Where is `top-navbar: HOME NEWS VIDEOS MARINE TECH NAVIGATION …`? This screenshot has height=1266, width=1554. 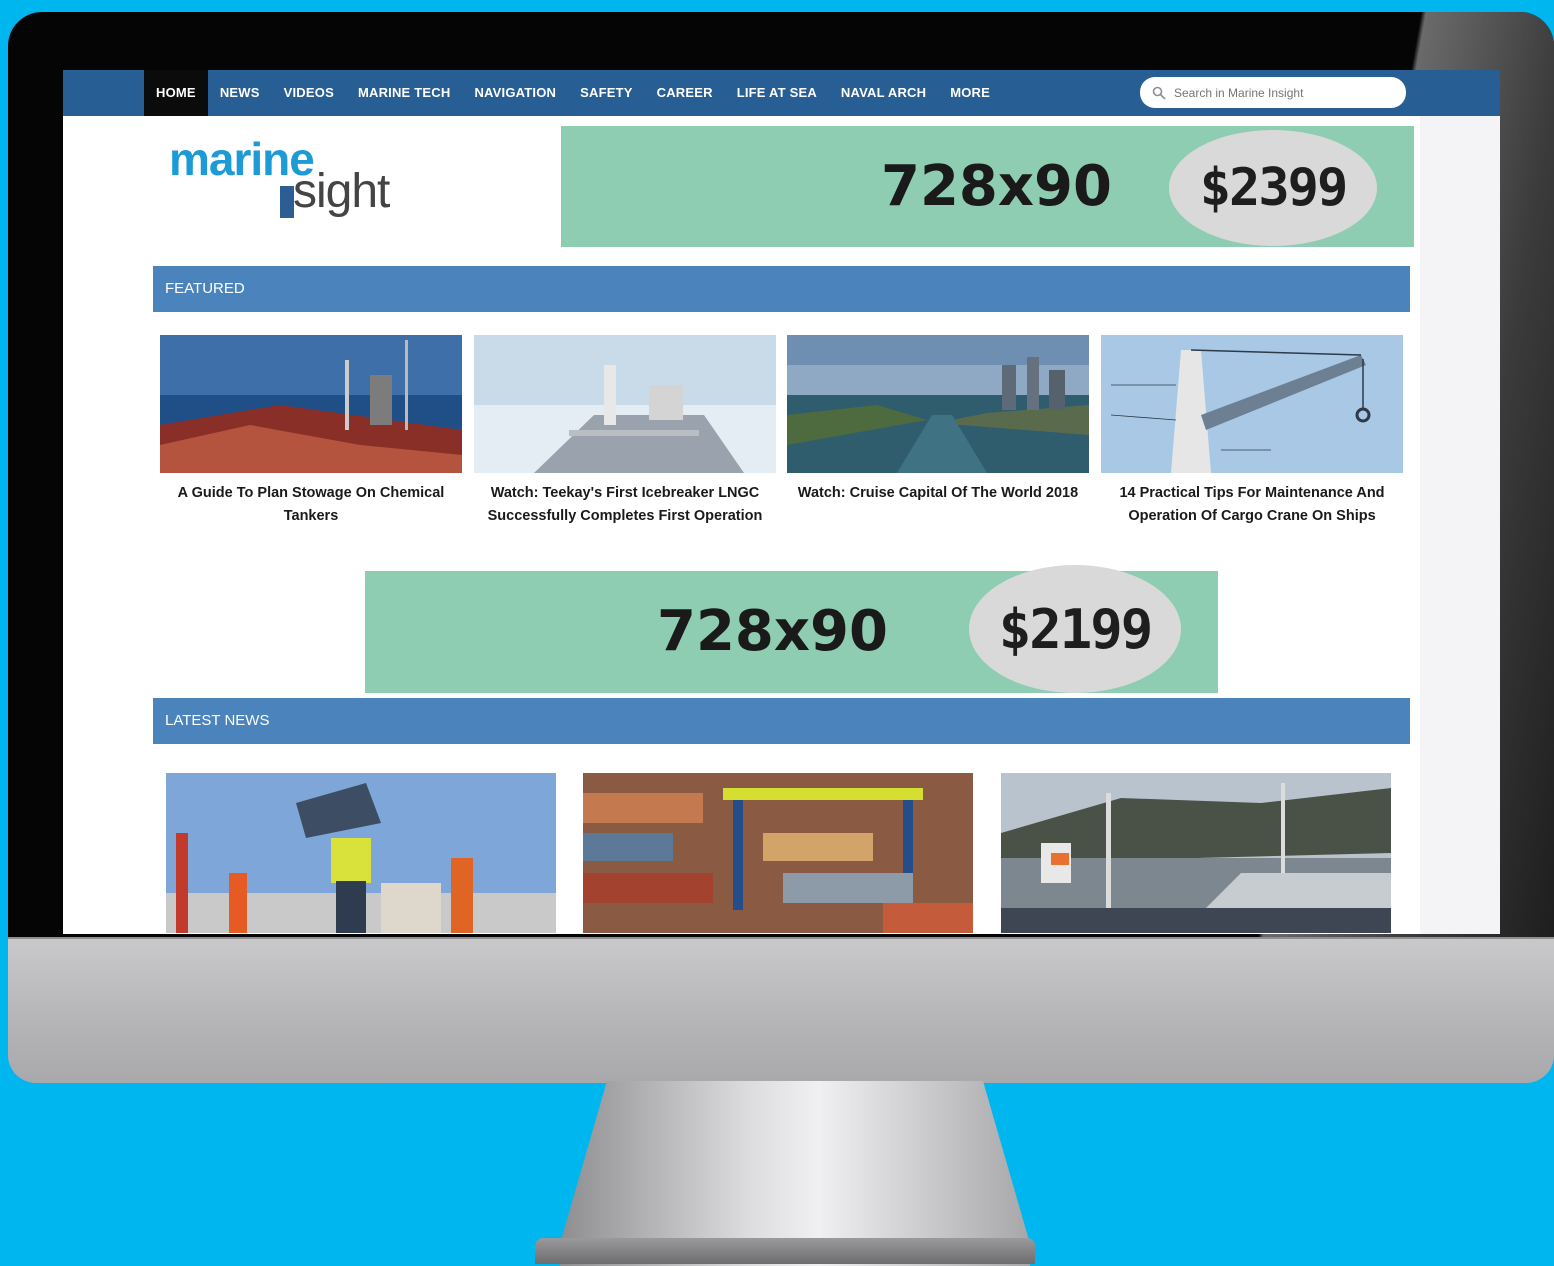
top-navbar: HOME NEWS VIDEOS MARINE TECH NAVIGATION … is located at coordinates (781, 93).